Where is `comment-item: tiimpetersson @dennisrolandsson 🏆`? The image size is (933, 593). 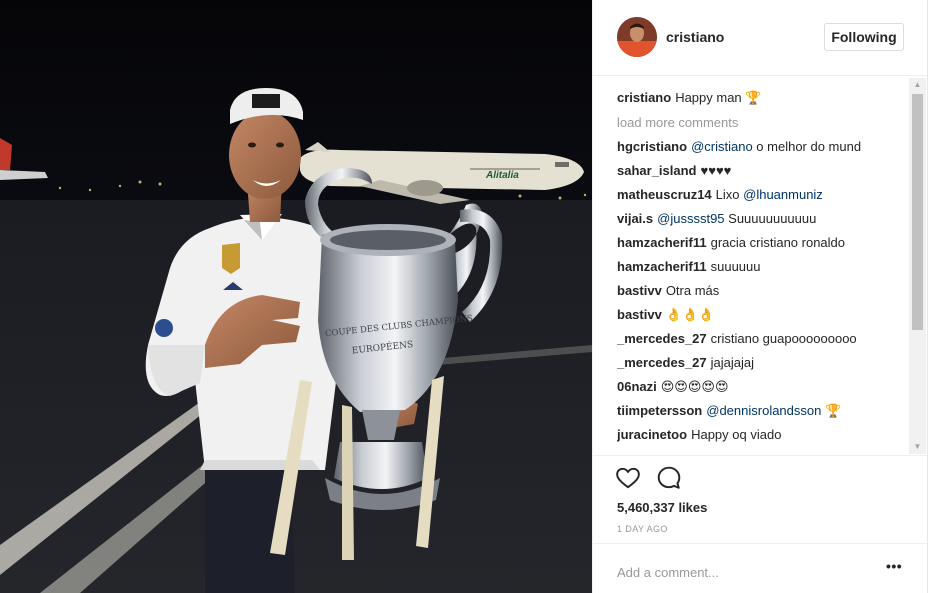
comment-item: tiimpetersson @dennisrolandsson 🏆 is located at coordinates (764, 411).